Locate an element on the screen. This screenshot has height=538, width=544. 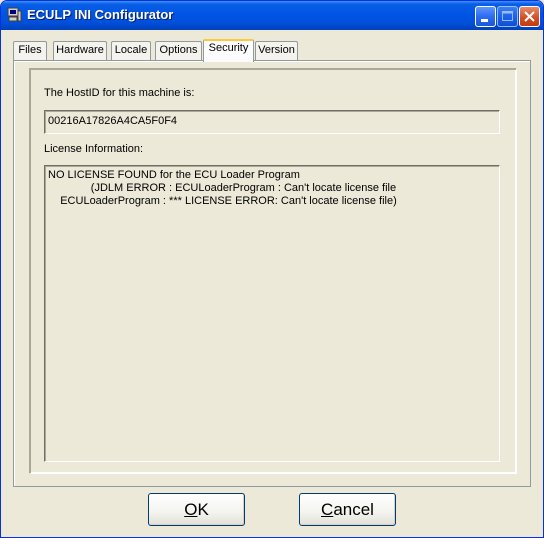
cancel-button: Cancel is located at coordinates (347, 509).